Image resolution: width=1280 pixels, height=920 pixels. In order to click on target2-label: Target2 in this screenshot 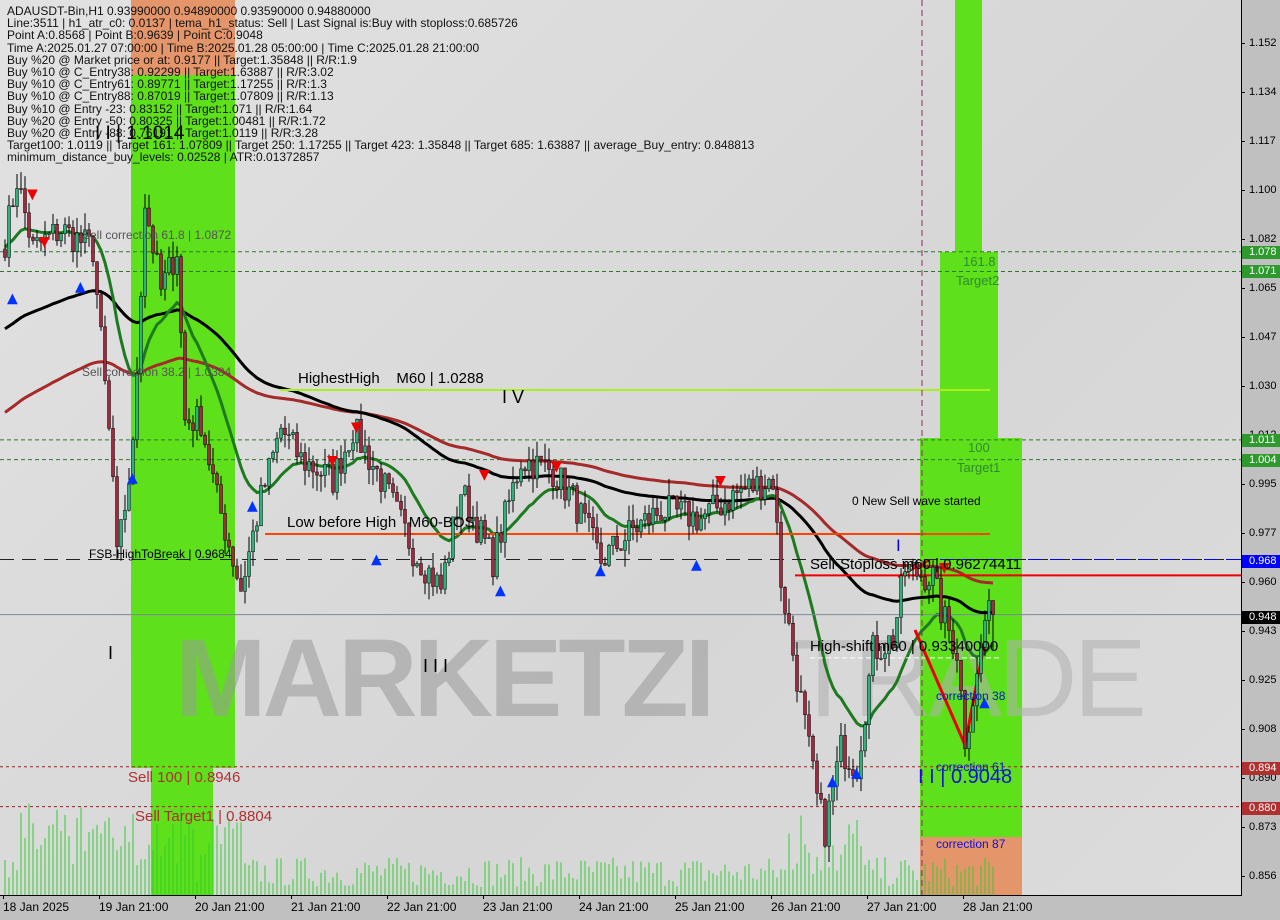, I will do `click(978, 280)`.